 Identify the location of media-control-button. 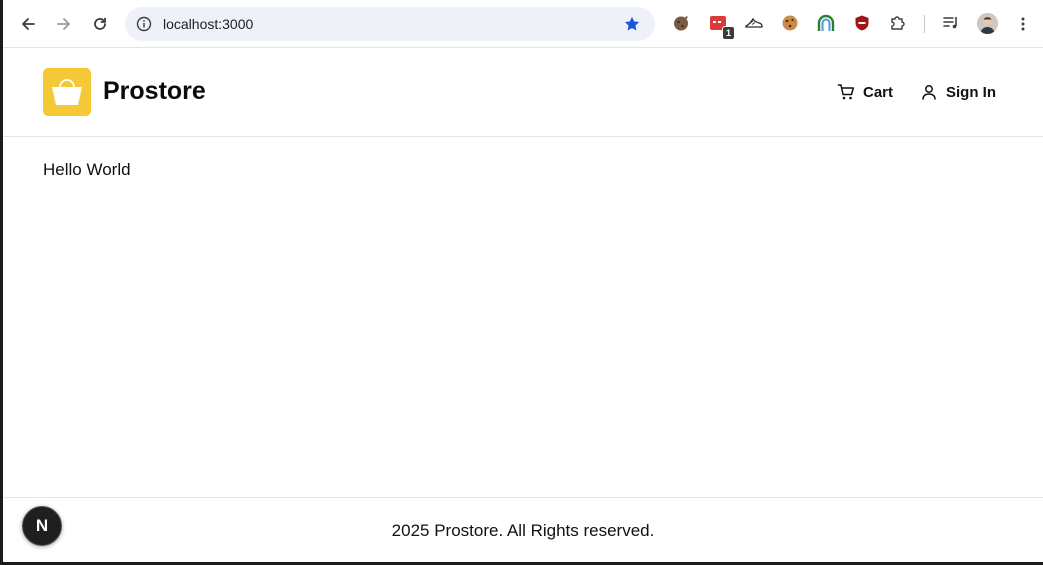
(951, 23).